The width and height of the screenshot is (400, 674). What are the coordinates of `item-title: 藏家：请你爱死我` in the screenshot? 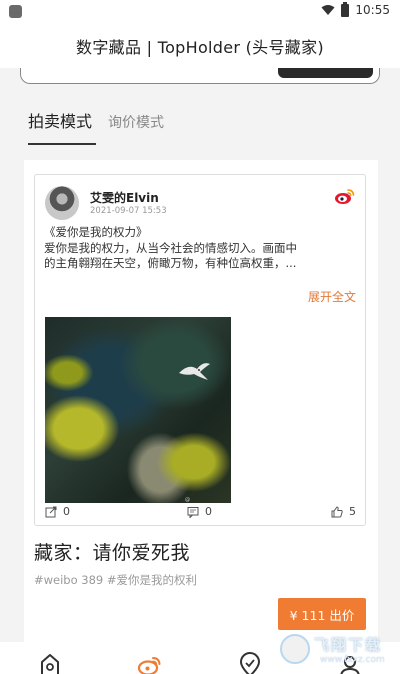 It's located at (112, 553).